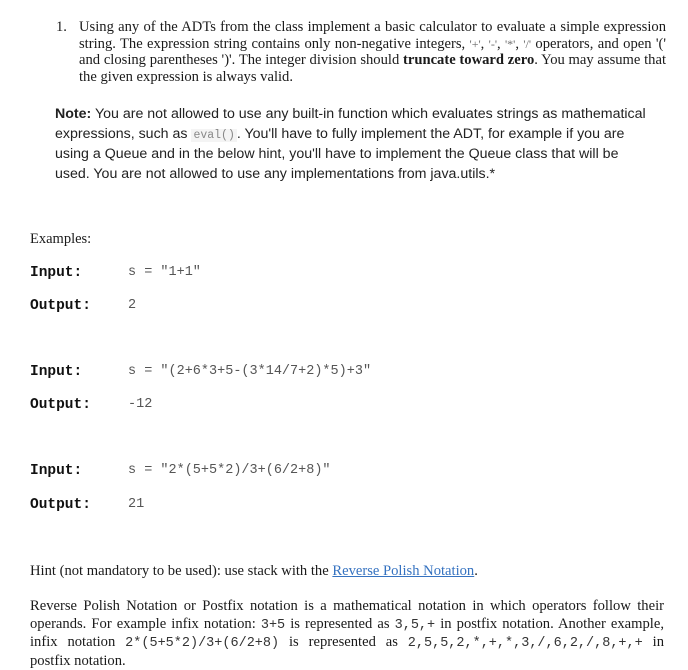  I want to click on infix-example-1: 3+5, so click(273, 625).